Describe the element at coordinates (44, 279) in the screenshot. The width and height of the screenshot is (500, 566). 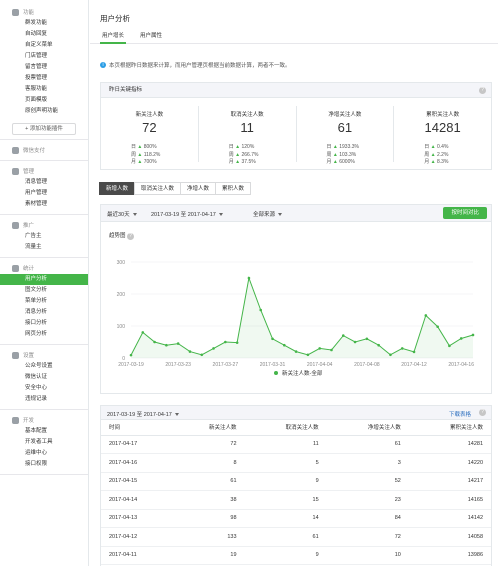
I see `sidebar-item: 用户分析` at that location.